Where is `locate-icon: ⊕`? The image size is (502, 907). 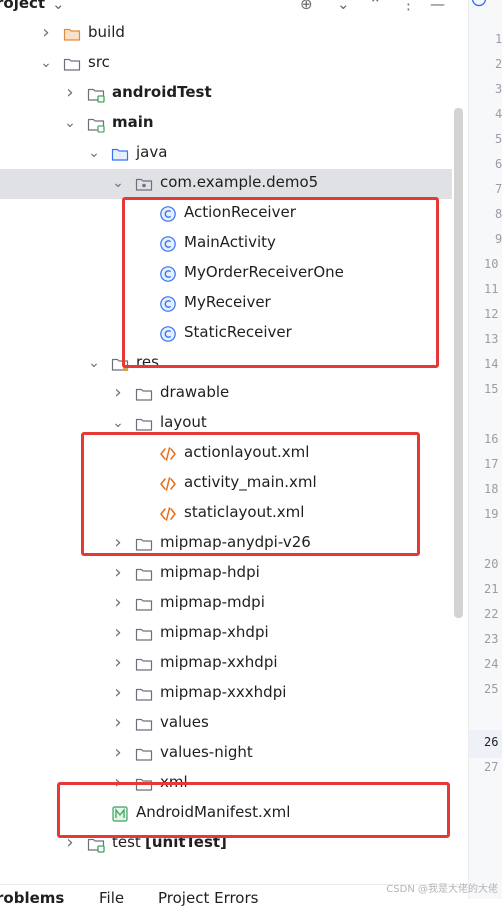
locate-icon: ⊕ is located at coordinates (306, 6).